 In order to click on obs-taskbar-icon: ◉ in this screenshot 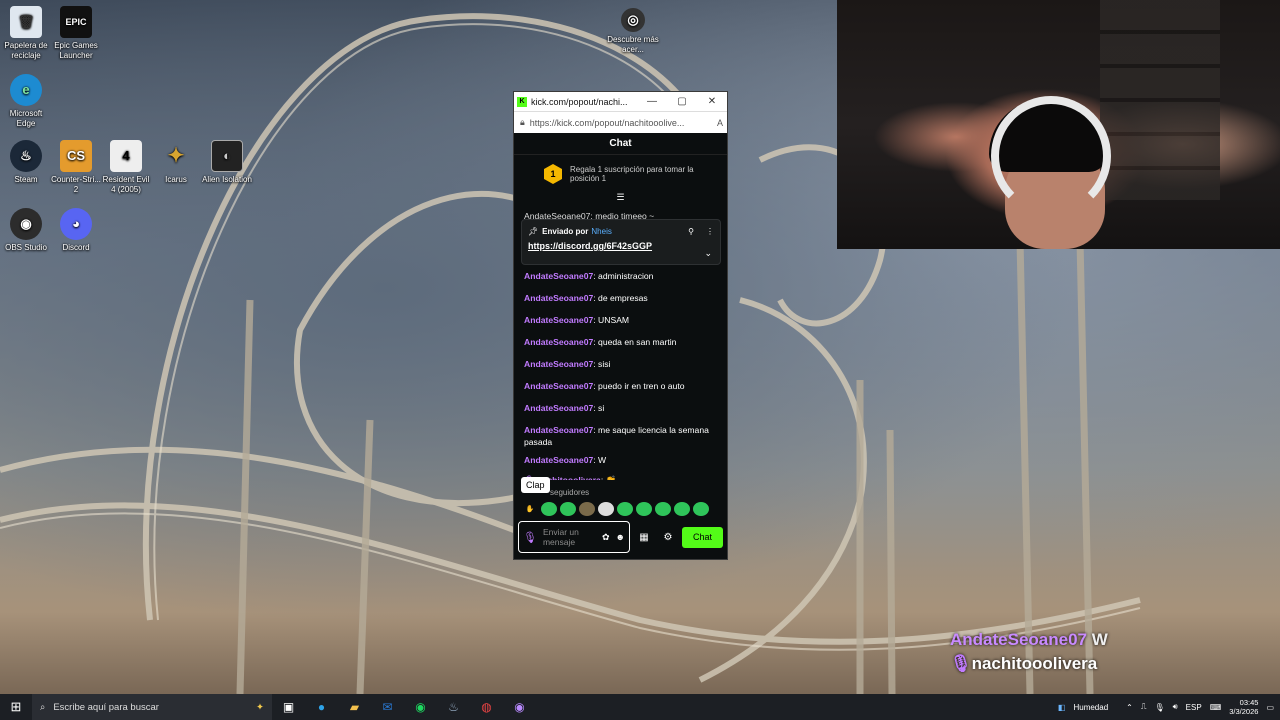, I will do `click(519, 707)`.